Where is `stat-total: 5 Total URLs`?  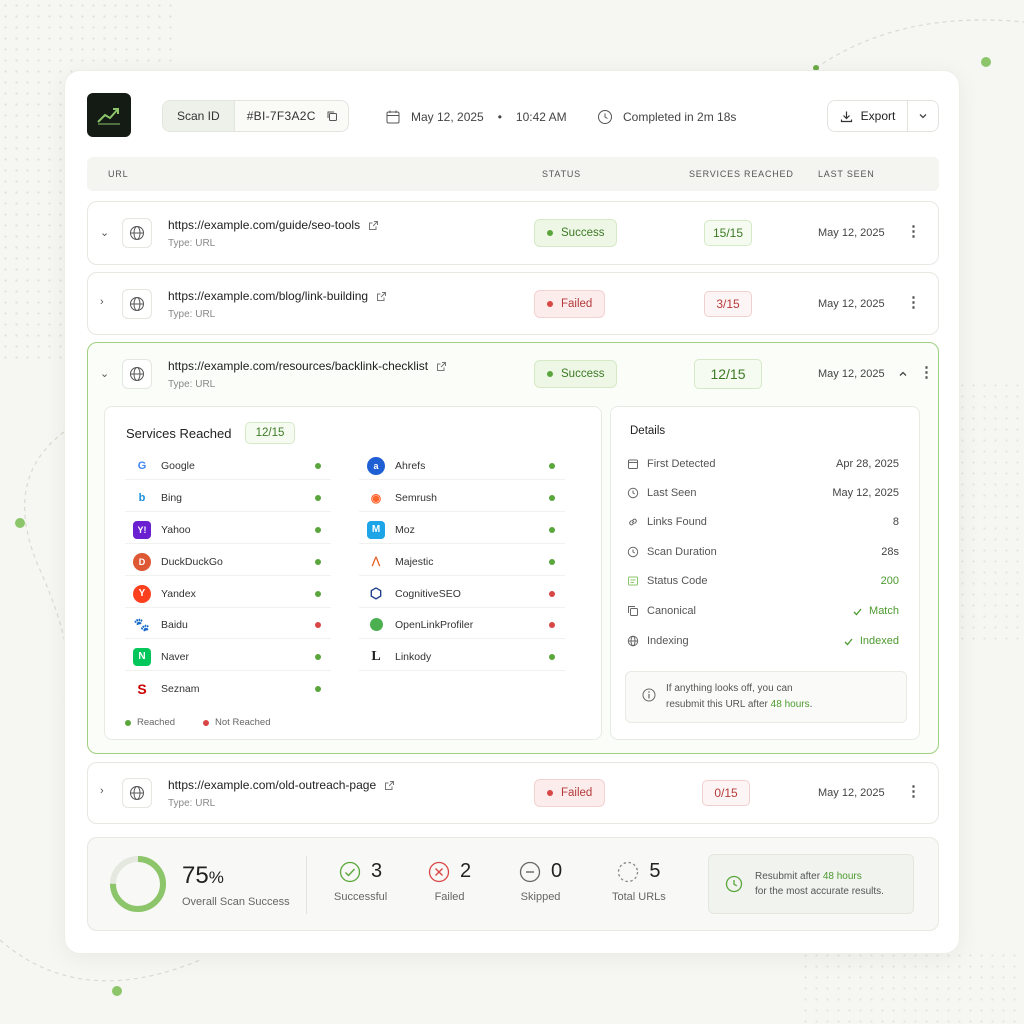 stat-total: 5 Total URLs is located at coordinates (639, 881).